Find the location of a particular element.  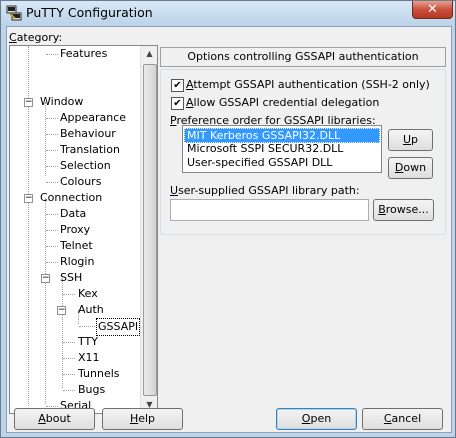

tree-item-gssapi: GSSAPI is located at coordinates (118, 327).